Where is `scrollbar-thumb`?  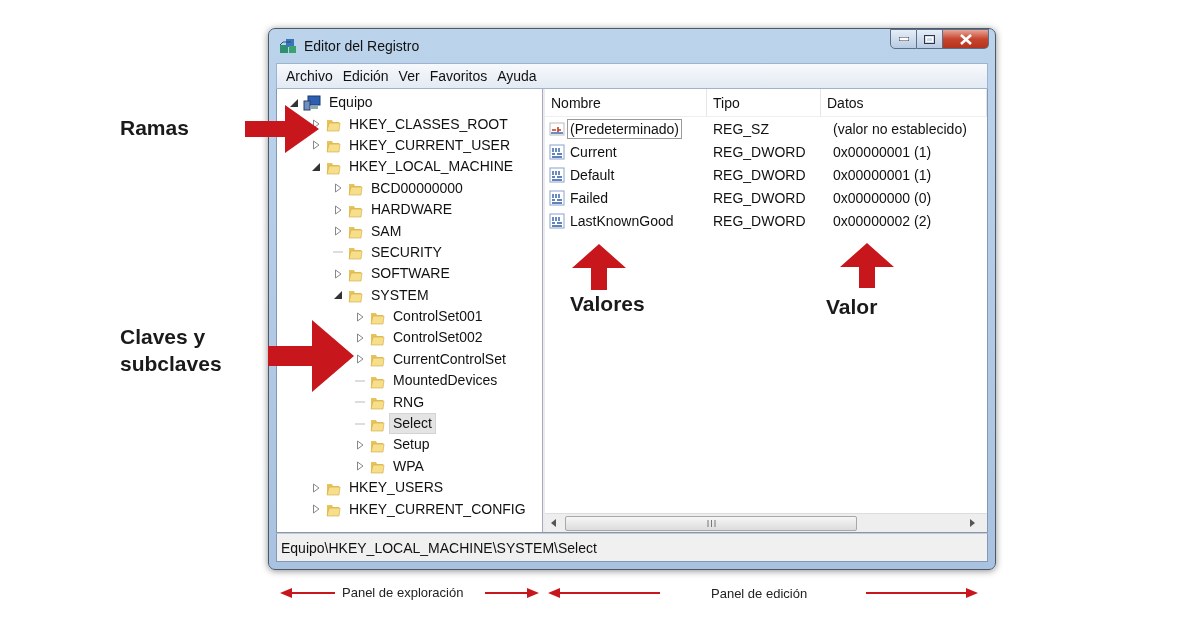
scrollbar-thumb is located at coordinates (711, 523).